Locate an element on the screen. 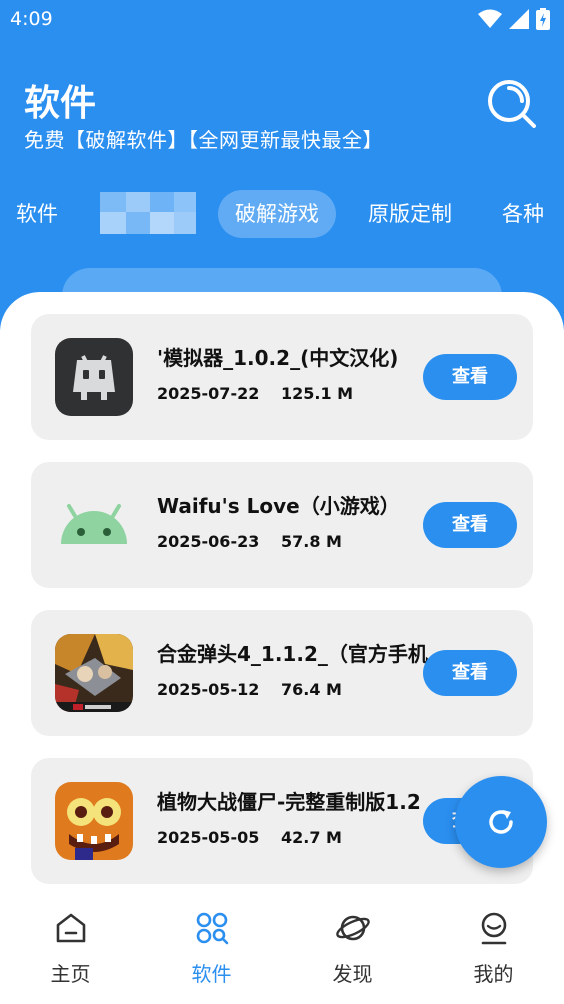  app-card: 合金弹头4_1.1.2_（官方手机 2025-05-12 76.4 M 查看 is located at coordinates (282, 673).